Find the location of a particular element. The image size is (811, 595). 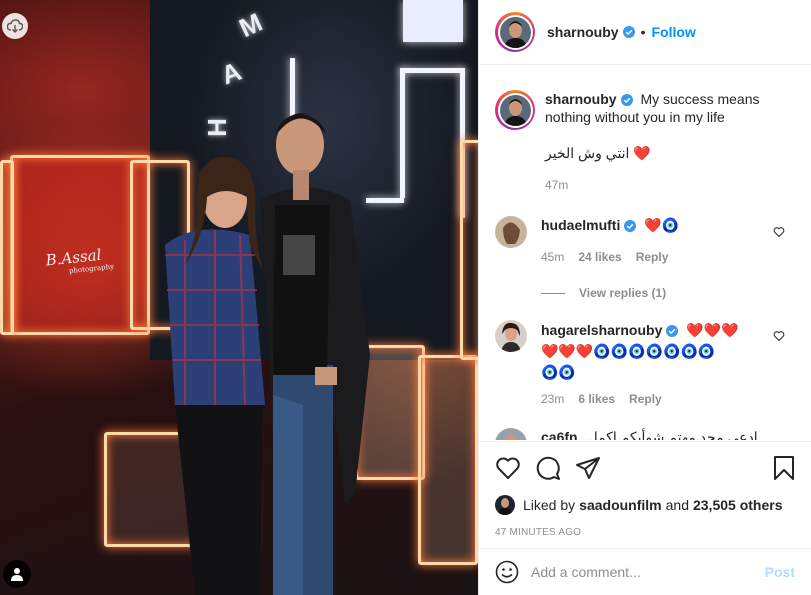

comment-bubble-icon is located at coordinates (548, 468).